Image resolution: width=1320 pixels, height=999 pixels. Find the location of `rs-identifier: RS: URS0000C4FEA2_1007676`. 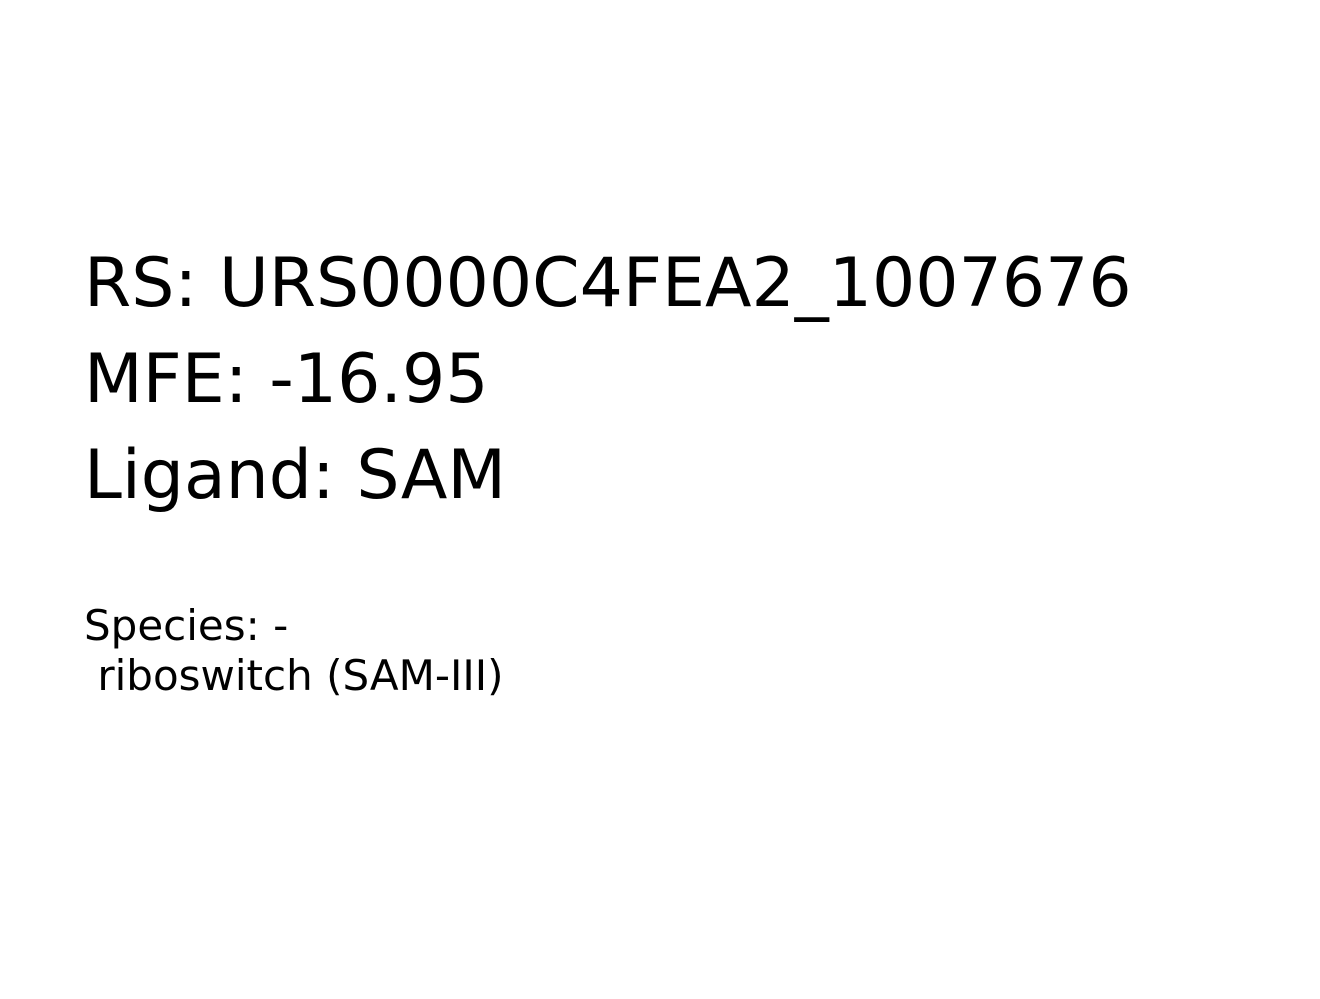

rs-identifier: RS: URS0000C4FEA2_1007676 is located at coordinates (608, 283).